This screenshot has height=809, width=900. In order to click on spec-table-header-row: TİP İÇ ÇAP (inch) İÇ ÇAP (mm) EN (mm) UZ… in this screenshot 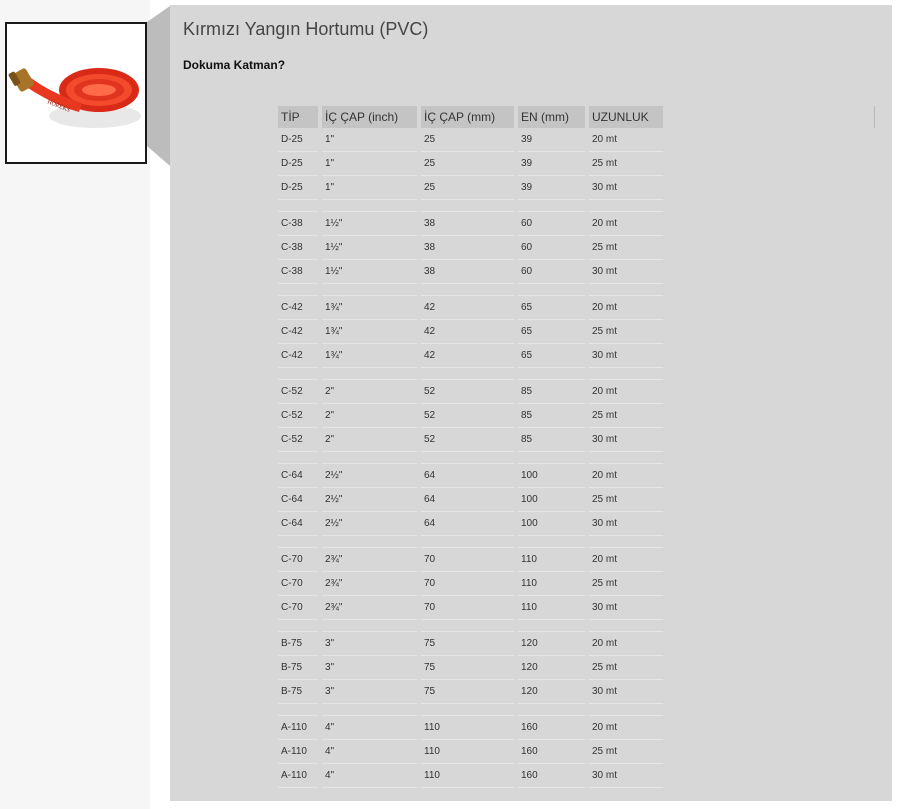, I will do `click(470, 117)`.